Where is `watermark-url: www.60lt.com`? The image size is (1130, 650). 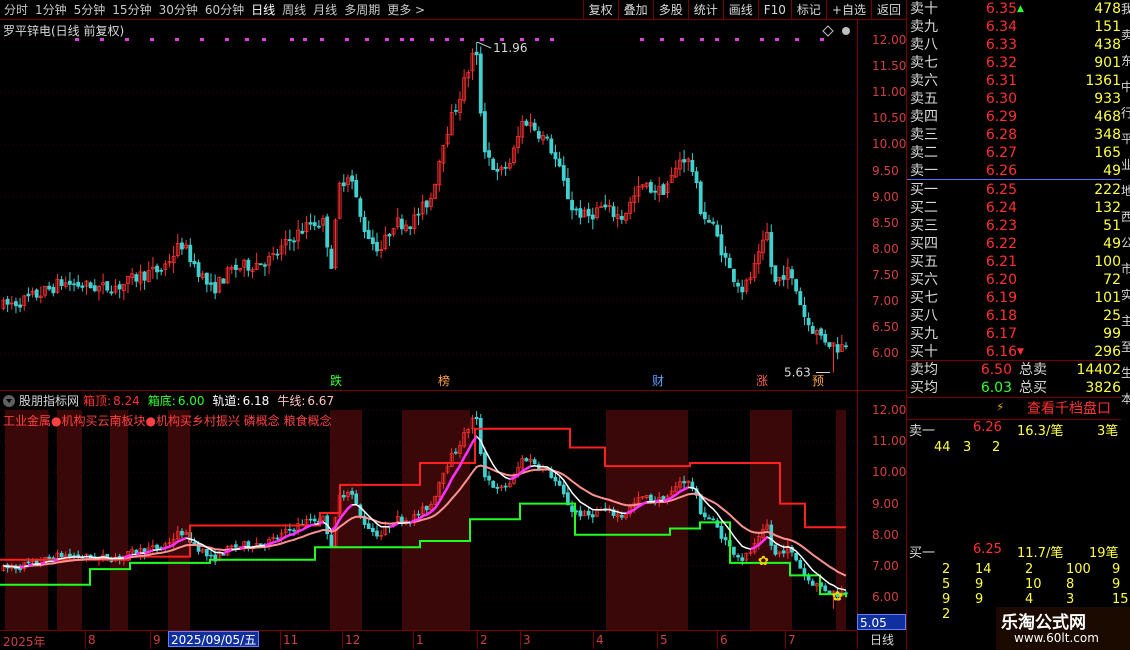 watermark-url: www.60lt.com is located at coordinates (1056, 638).